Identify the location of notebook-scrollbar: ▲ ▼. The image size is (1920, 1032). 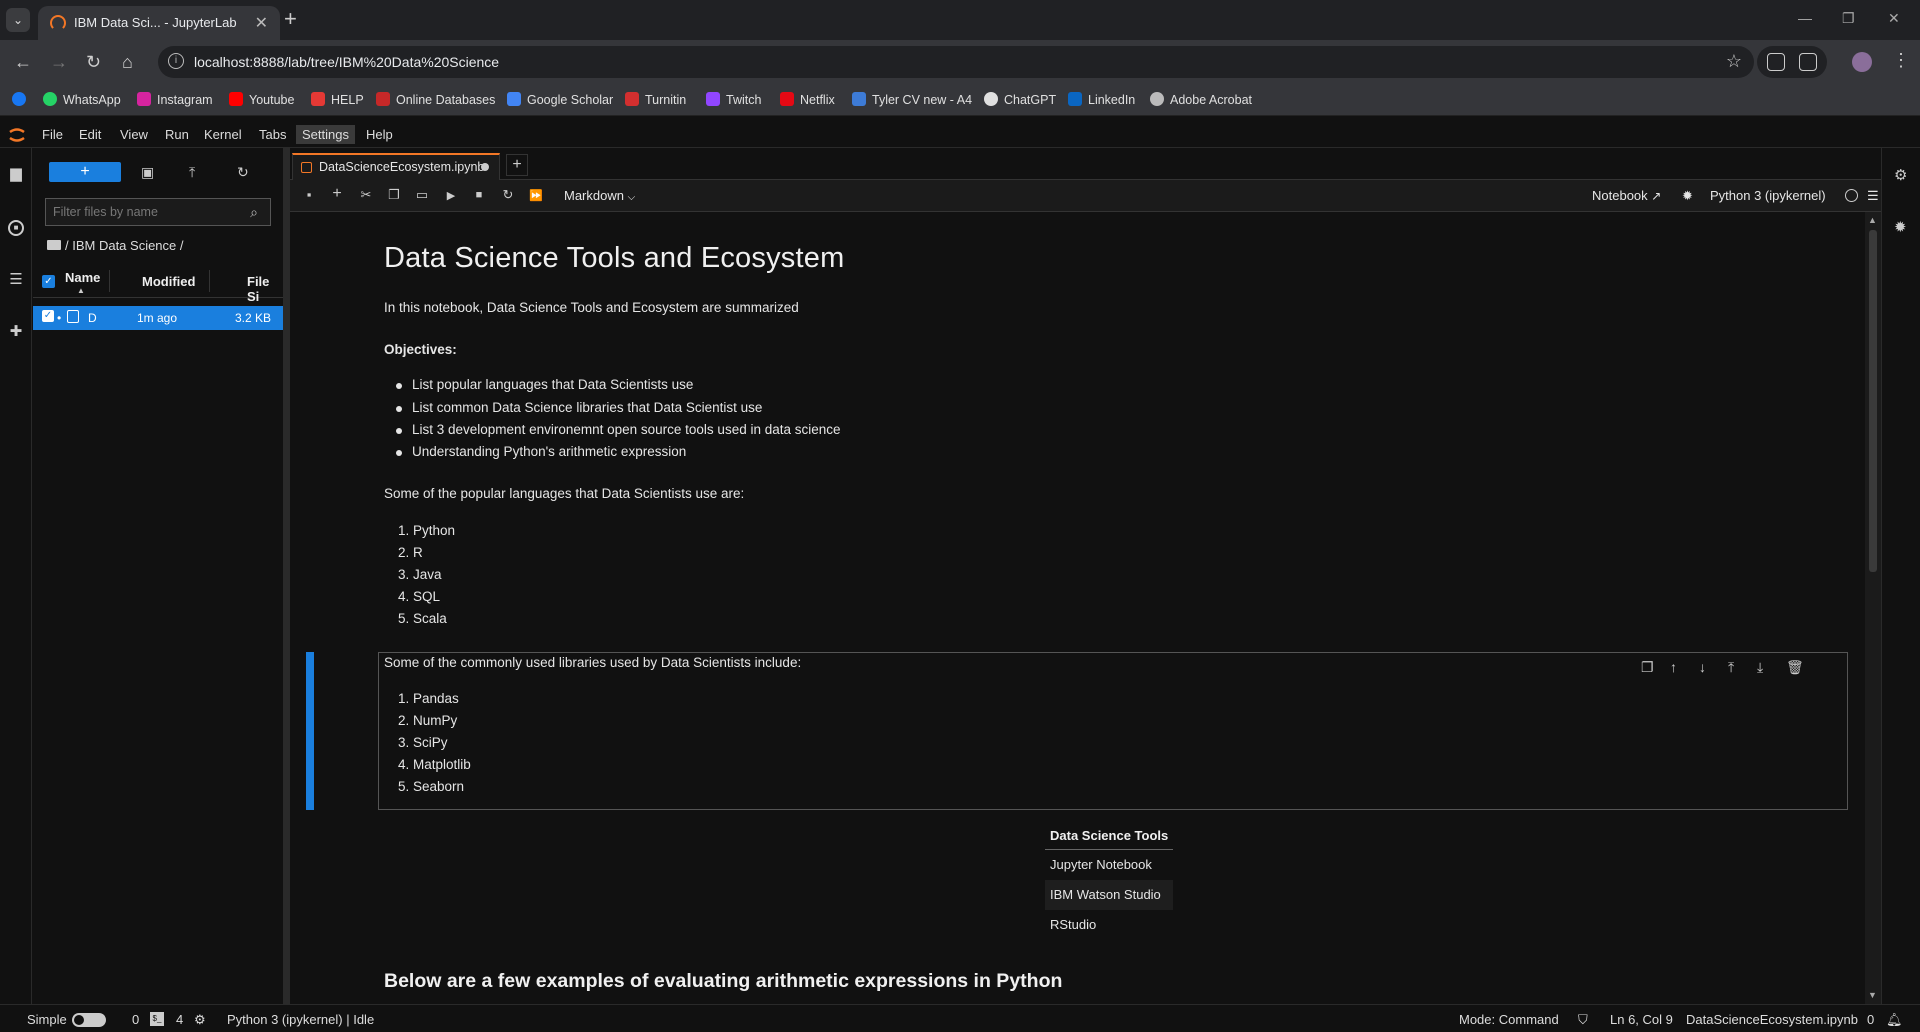
(1873, 608).